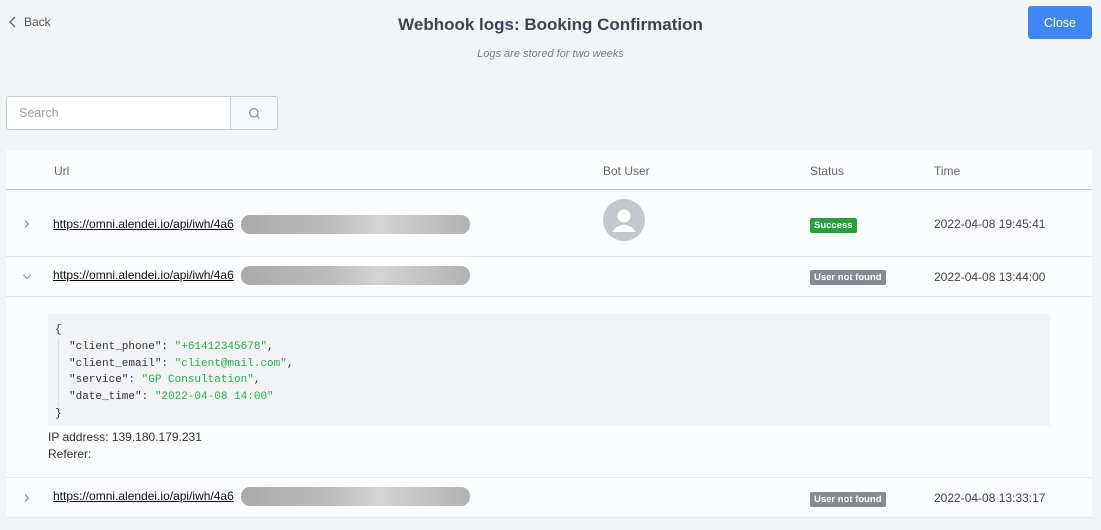  What do you see at coordinates (58, 330) in the screenshot?
I see `json-open-brace: {` at bounding box center [58, 330].